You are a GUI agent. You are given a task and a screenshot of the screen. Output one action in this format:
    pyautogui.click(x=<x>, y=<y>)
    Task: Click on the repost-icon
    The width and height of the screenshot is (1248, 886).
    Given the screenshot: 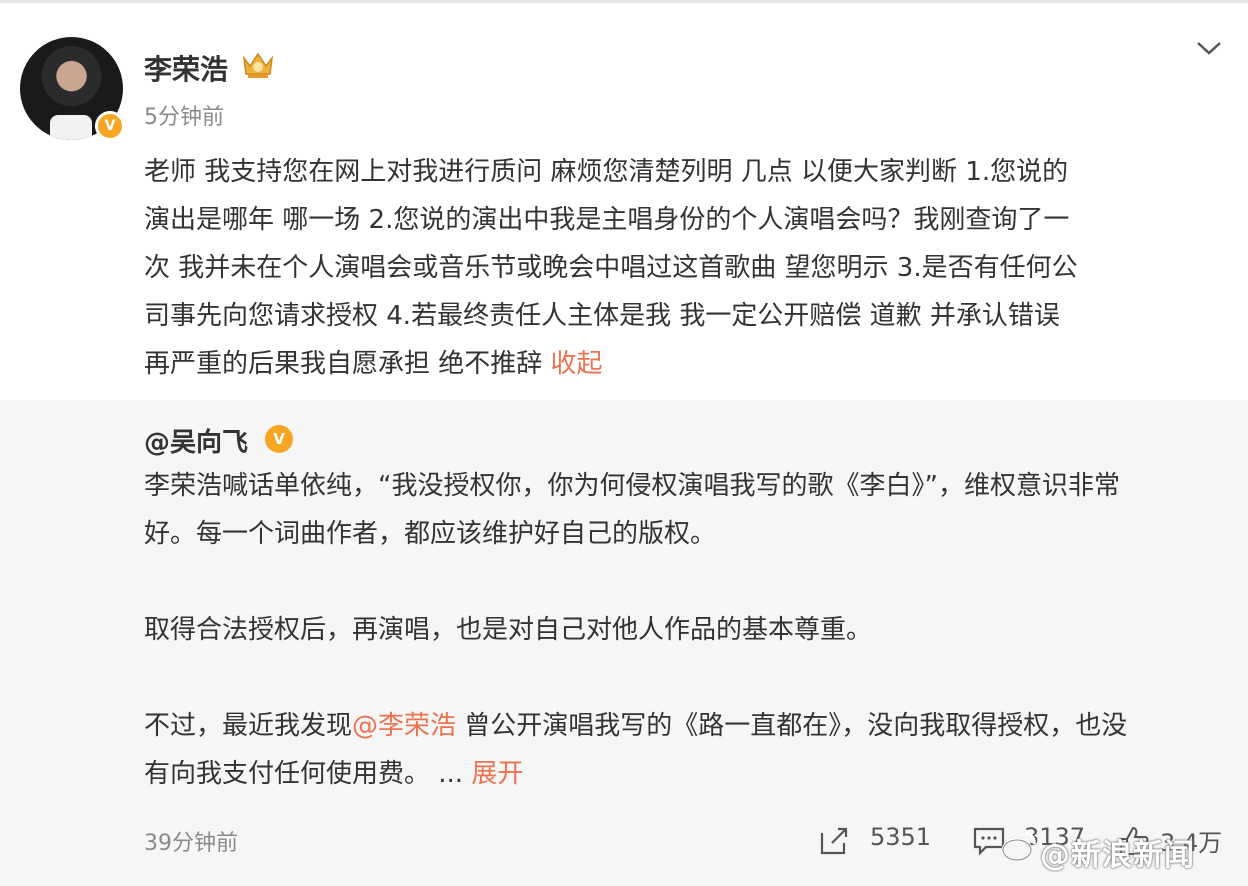 What is the action you would take?
    pyautogui.click(x=835, y=841)
    